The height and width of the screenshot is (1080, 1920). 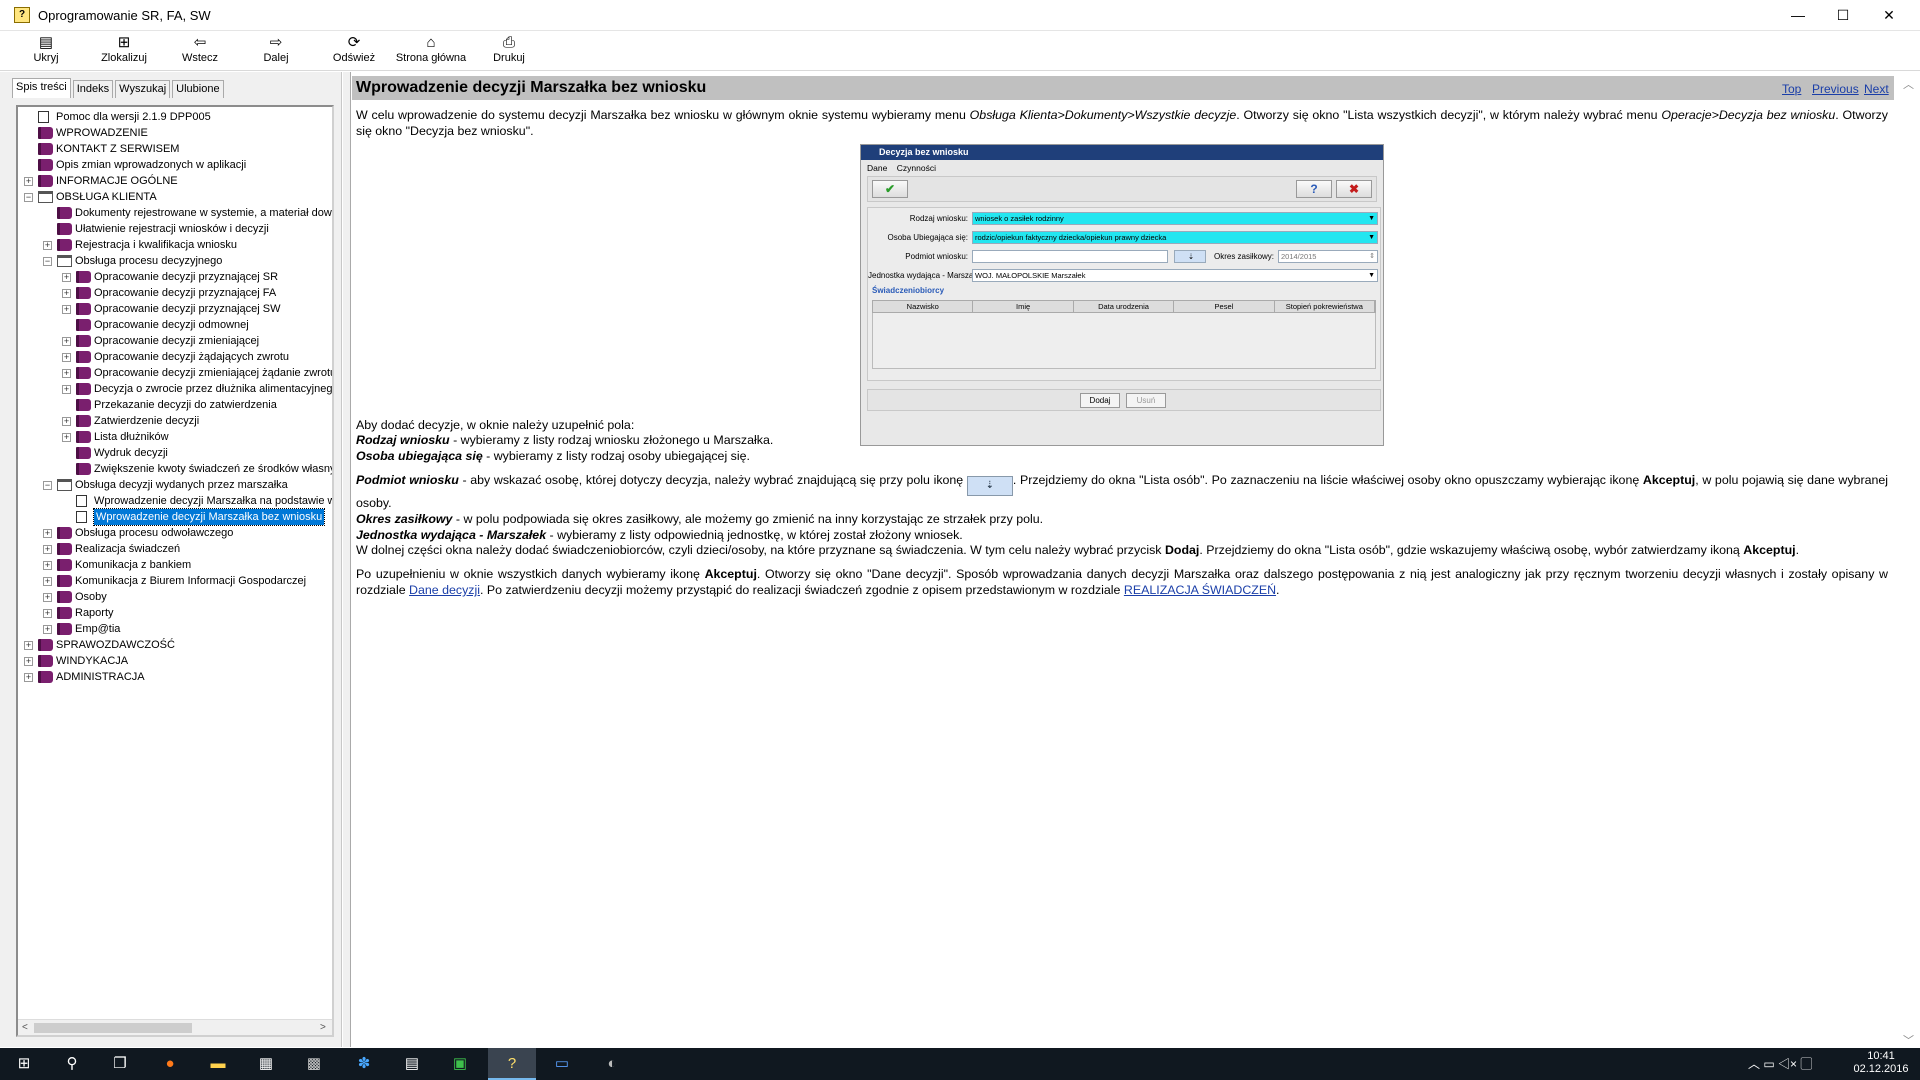 I want to click on print-button: ⎙ Drukuj, so click(x=509, y=47).